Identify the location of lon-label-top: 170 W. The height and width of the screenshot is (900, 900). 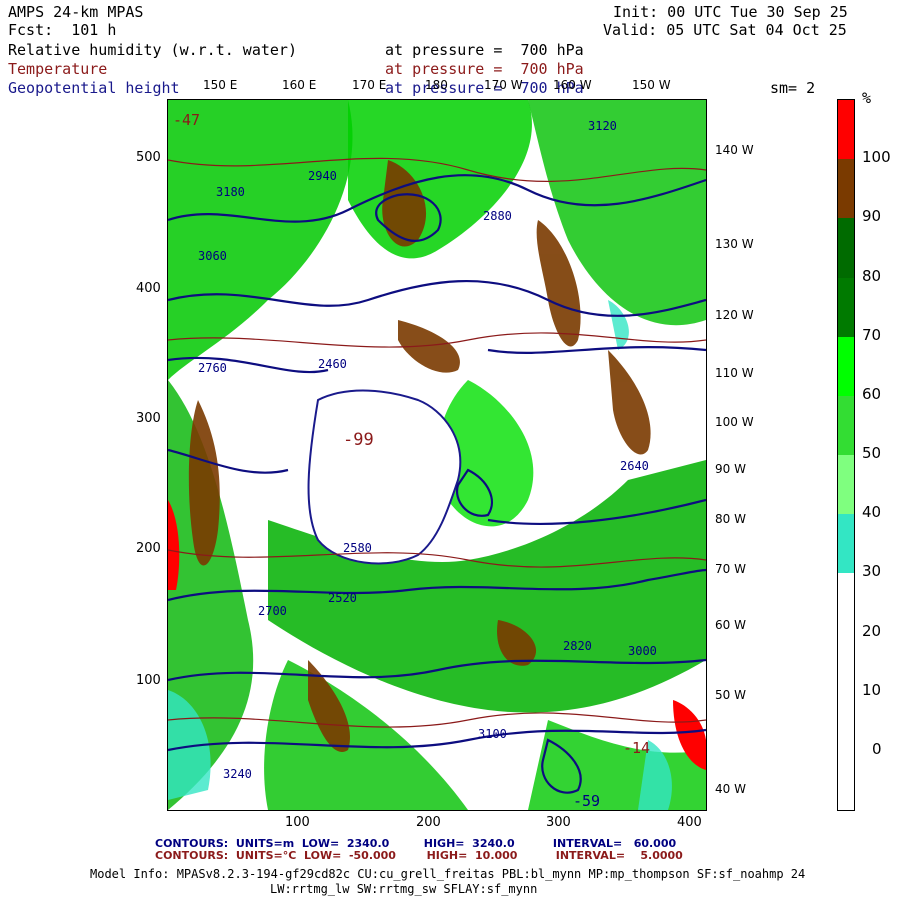
(503, 85).